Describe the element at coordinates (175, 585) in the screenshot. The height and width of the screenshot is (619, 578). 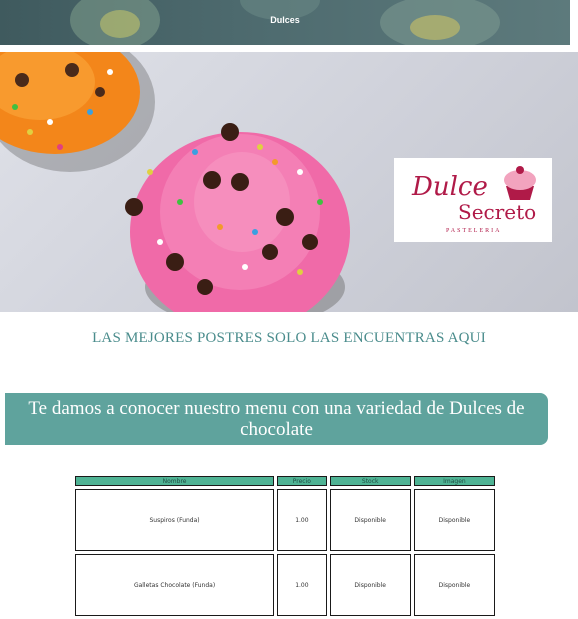
I see `cell-nombre: Galletas Chocolate (Funda)` at that location.